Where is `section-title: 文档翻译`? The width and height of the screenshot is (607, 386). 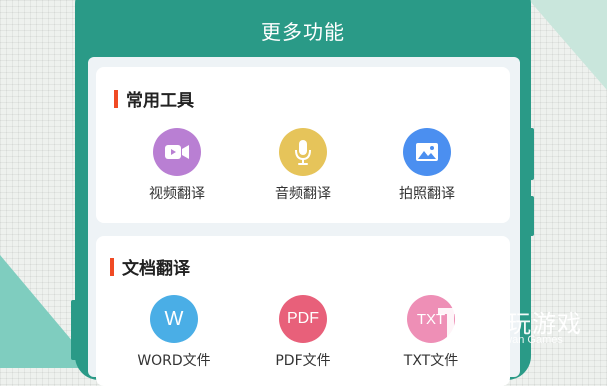
section-title: 文档翻译 is located at coordinates (156, 269).